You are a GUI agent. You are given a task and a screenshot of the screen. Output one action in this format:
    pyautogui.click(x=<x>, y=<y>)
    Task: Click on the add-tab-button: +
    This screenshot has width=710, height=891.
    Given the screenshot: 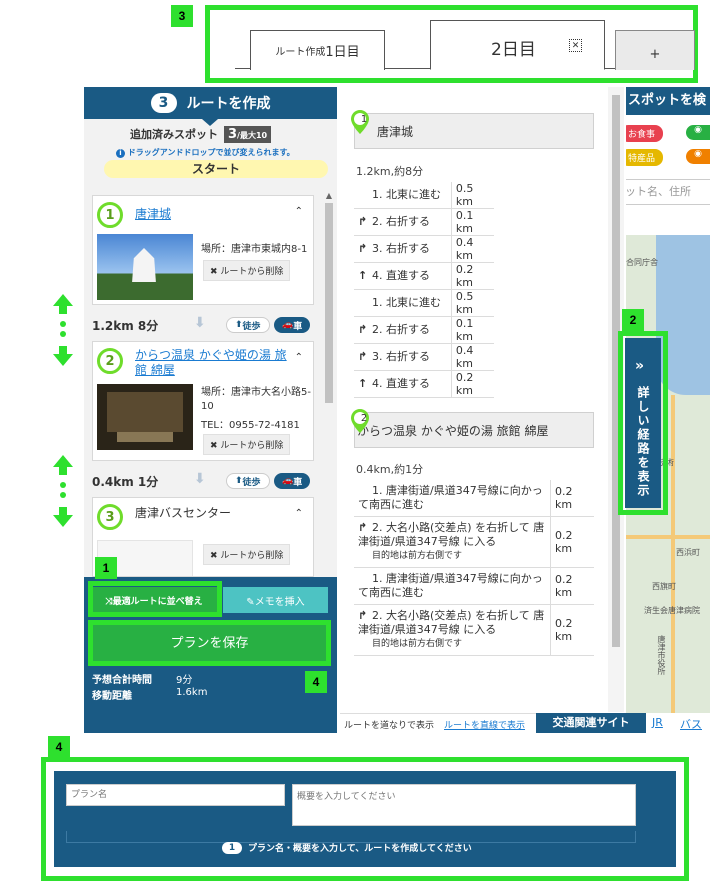 What is the action you would take?
    pyautogui.click(x=655, y=50)
    